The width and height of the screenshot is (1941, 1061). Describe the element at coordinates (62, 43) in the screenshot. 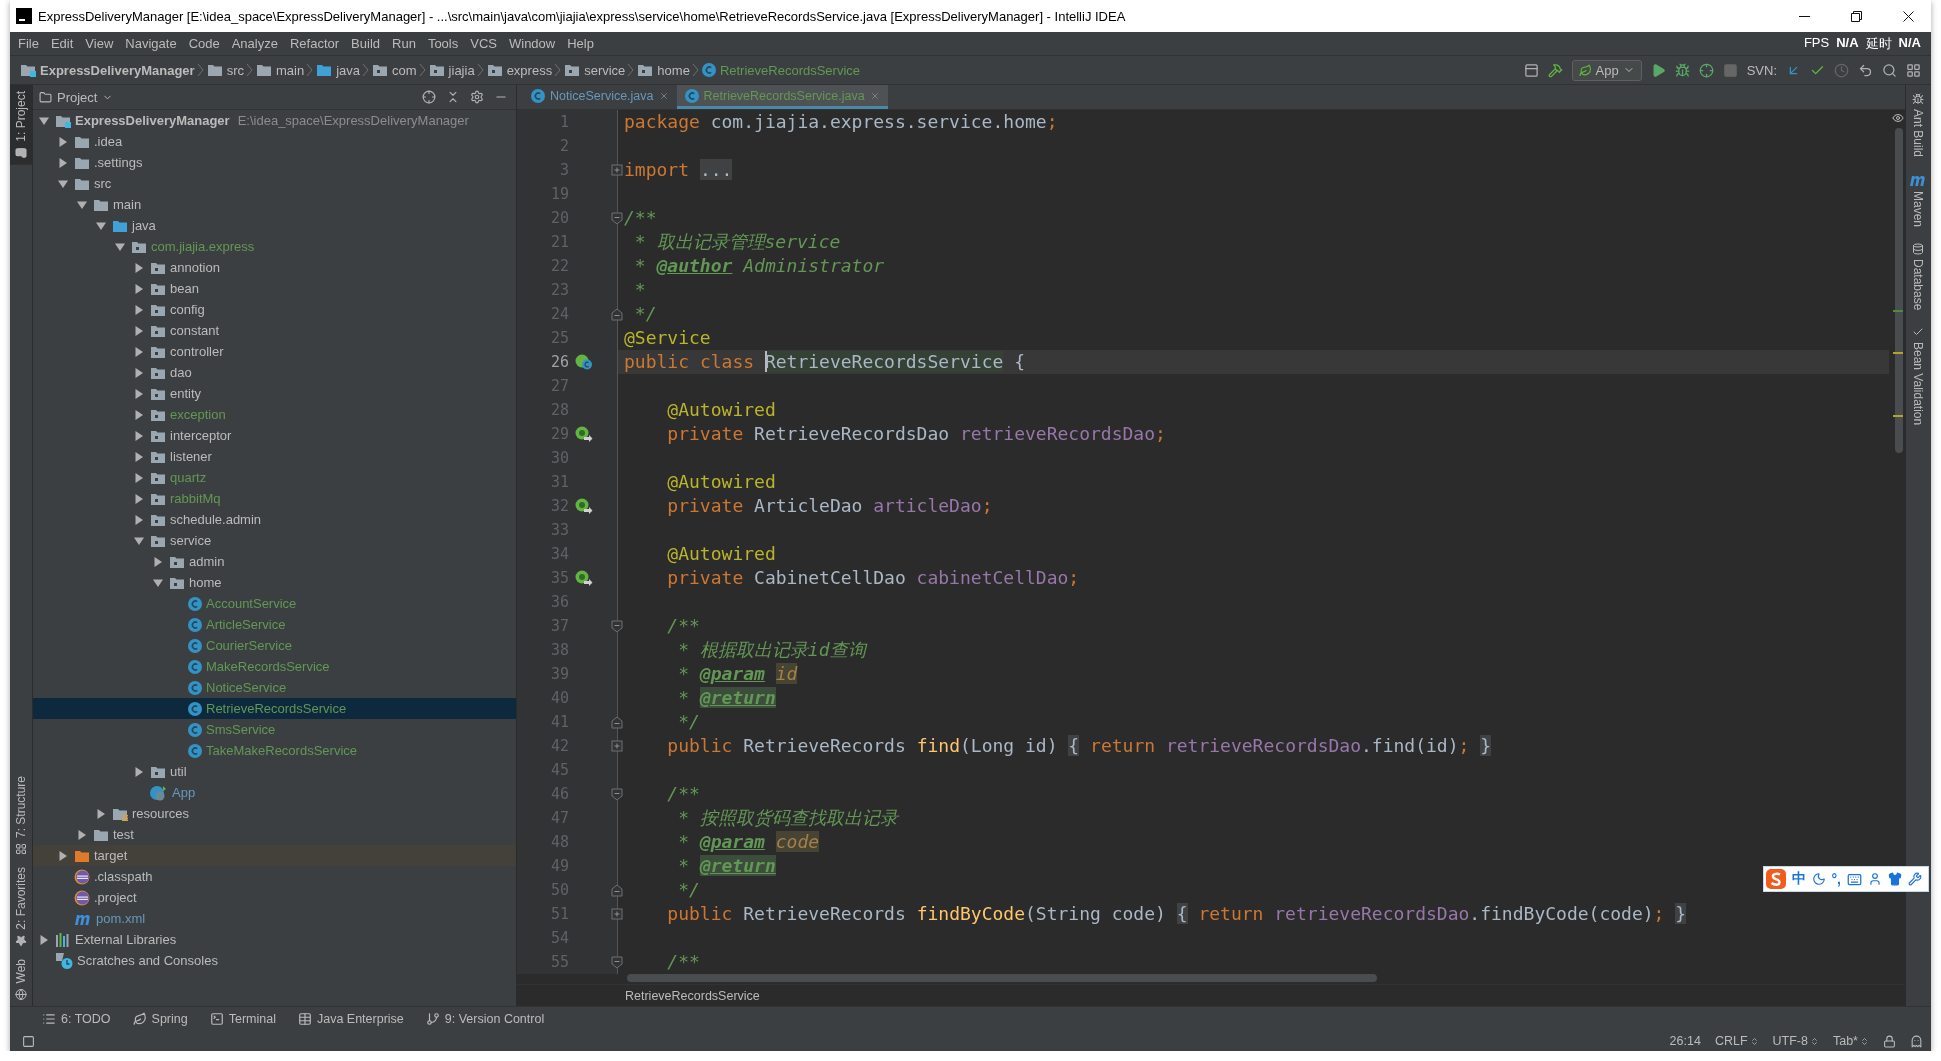

I see `menu-item: Edit` at that location.